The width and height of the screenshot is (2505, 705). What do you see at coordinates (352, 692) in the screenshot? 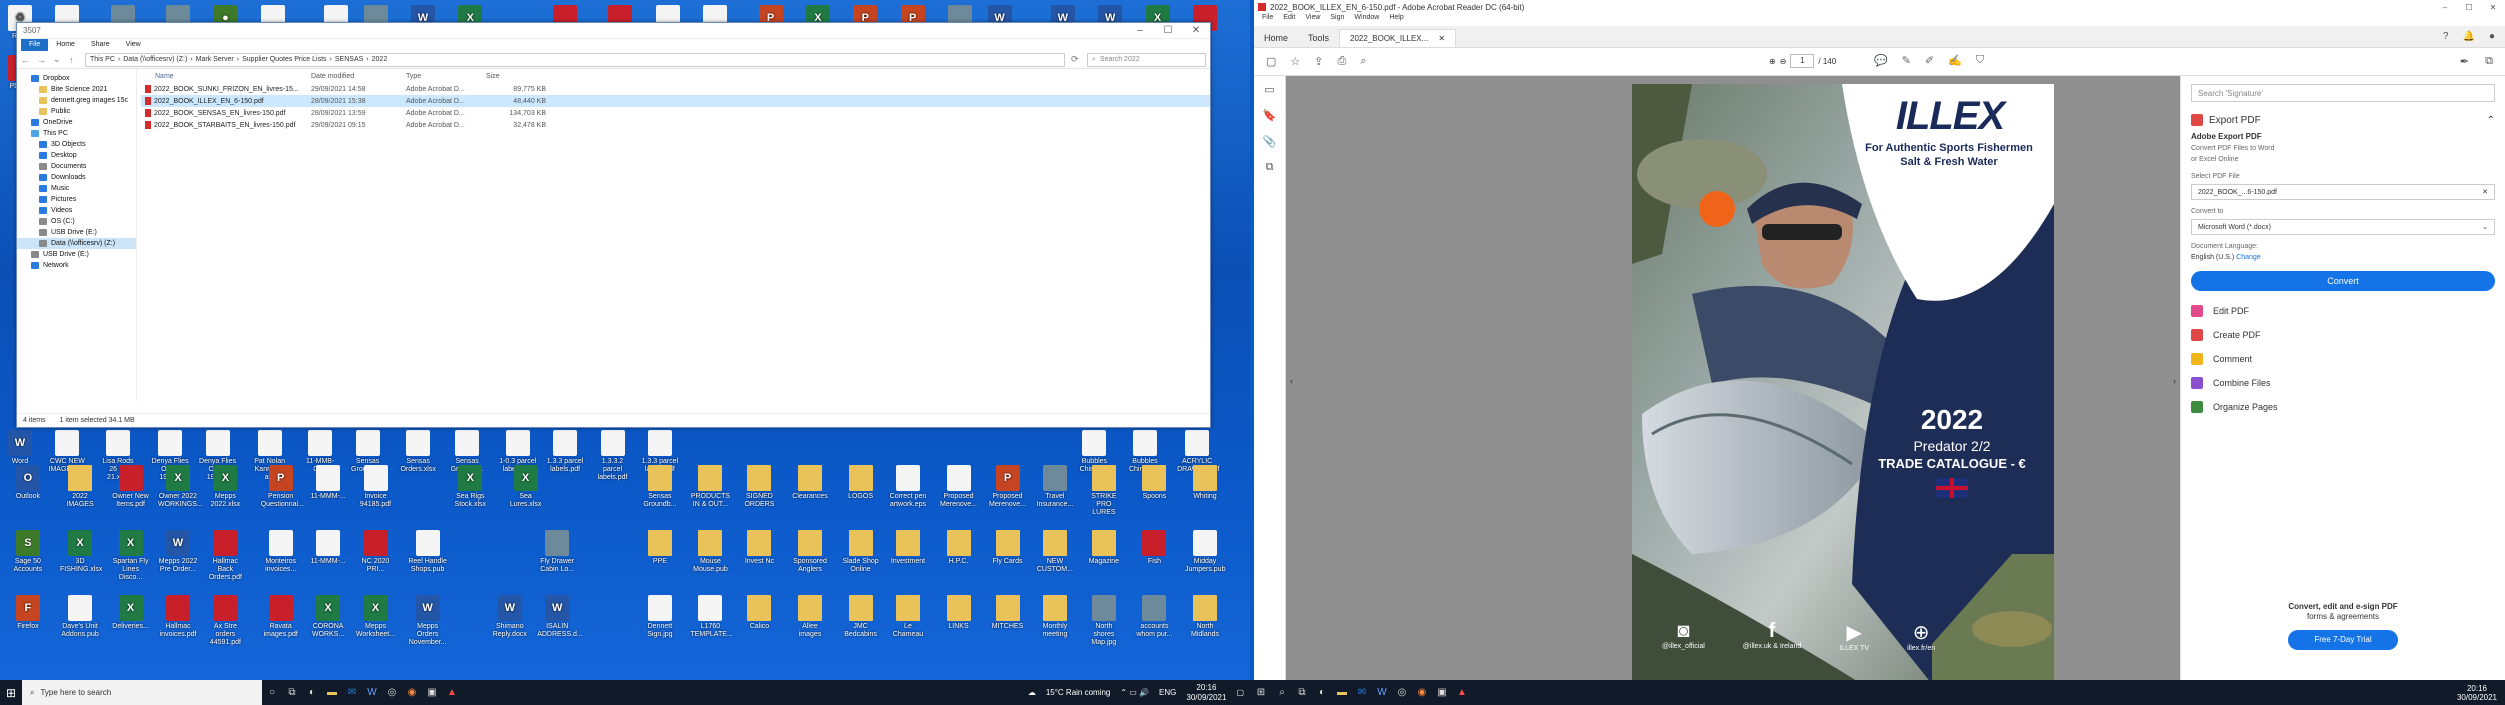
I see `outlook-icon: ✉` at bounding box center [352, 692].